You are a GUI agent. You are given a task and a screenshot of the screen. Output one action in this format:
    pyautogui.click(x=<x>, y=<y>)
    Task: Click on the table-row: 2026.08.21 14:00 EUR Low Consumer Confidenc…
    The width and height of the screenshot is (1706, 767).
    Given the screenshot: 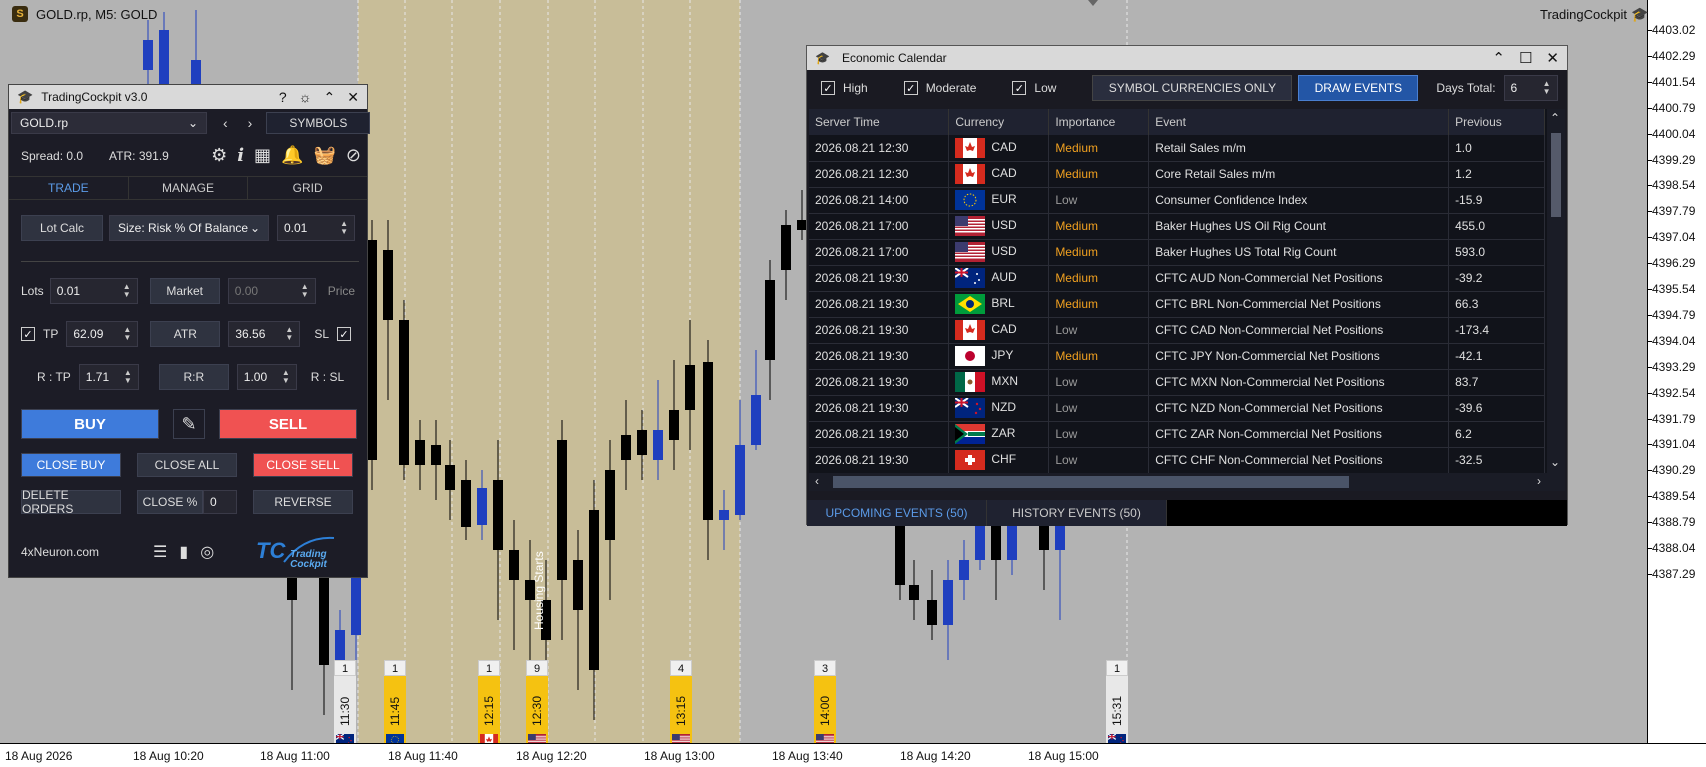 What is the action you would take?
    pyautogui.click(x=1177, y=200)
    